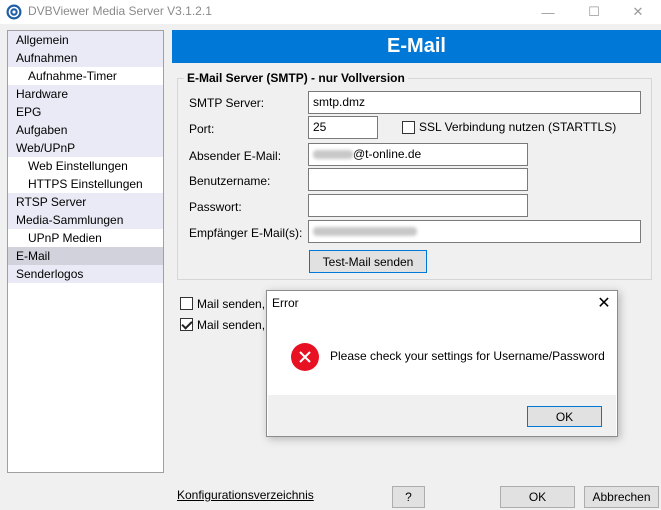 Image resolution: width=661 pixels, height=510 pixels. I want to click on recipient-email-label: Empfänger E-Mail(s):, so click(246, 233).